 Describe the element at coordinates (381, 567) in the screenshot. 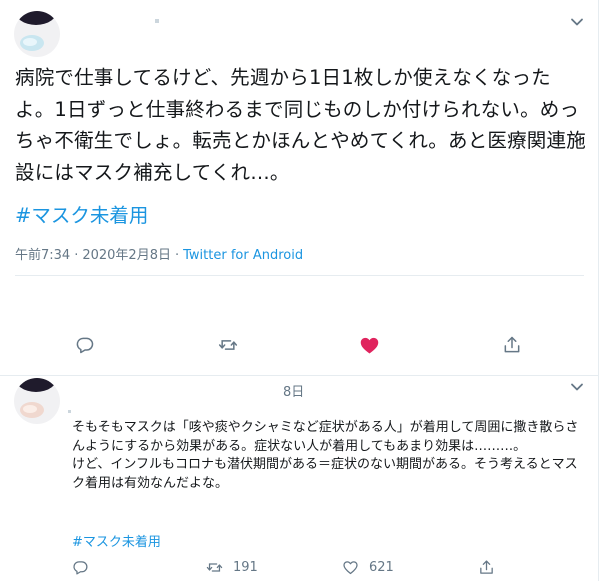

I see `like-count: 621` at that location.